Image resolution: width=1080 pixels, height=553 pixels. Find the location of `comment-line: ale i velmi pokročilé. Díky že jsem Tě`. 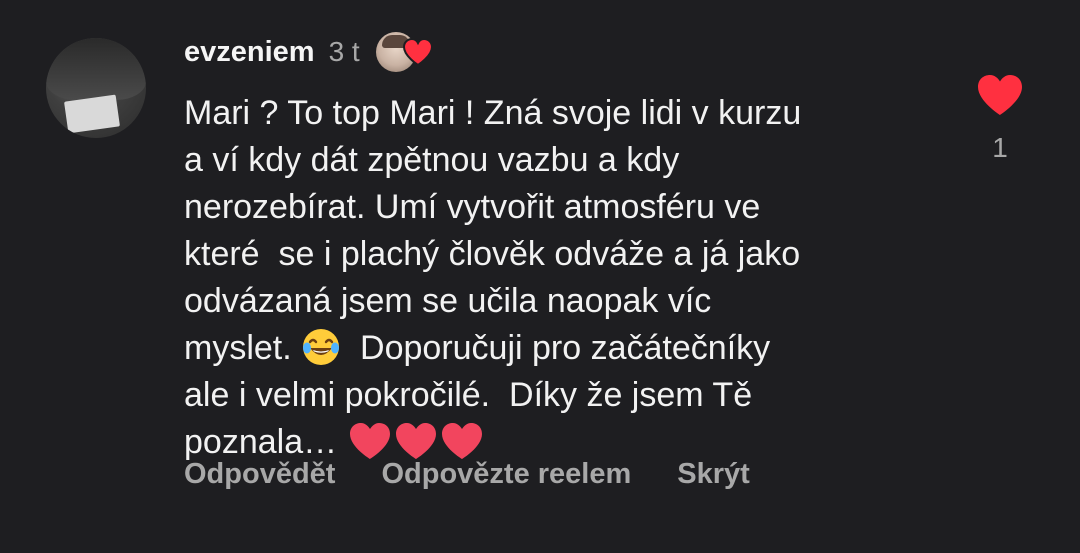

comment-line: ale i velmi pokročilé. Díky že jsem Tě is located at coordinates (468, 395).